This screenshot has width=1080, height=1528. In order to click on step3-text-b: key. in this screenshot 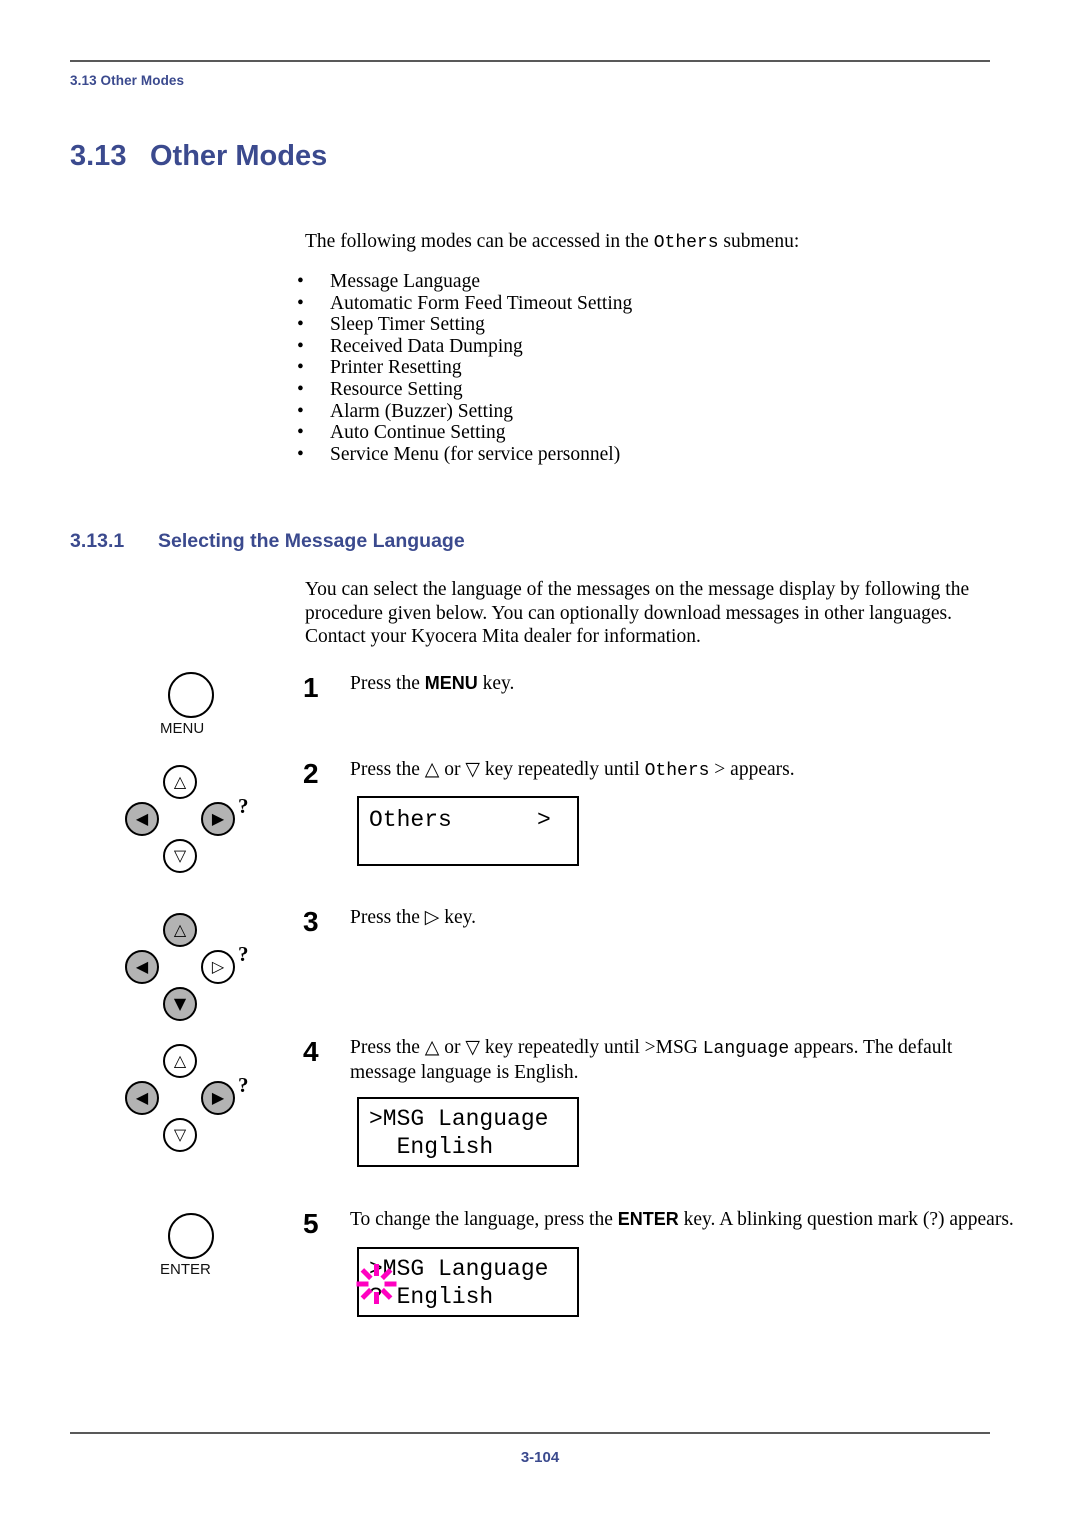, I will do `click(458, 917)`.